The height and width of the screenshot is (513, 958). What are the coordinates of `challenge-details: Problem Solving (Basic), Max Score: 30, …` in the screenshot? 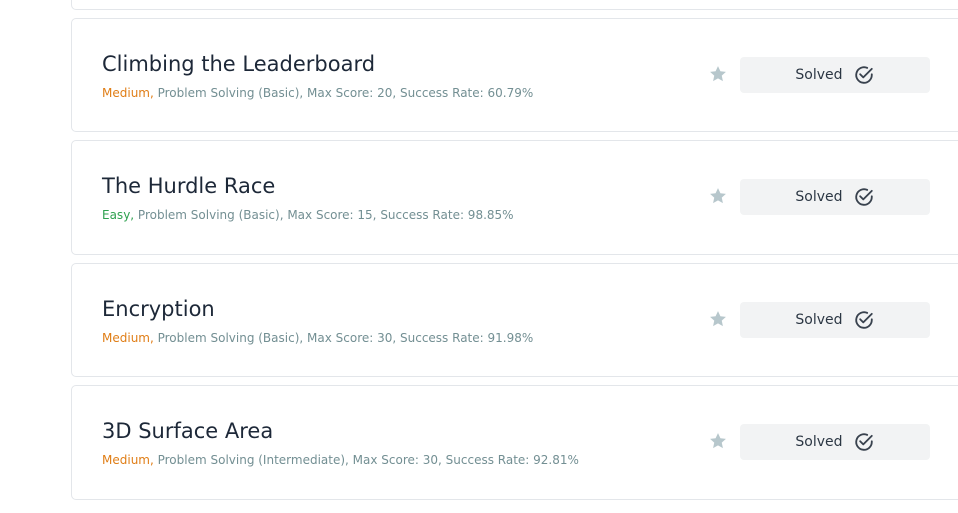 It's located at (343, 338).